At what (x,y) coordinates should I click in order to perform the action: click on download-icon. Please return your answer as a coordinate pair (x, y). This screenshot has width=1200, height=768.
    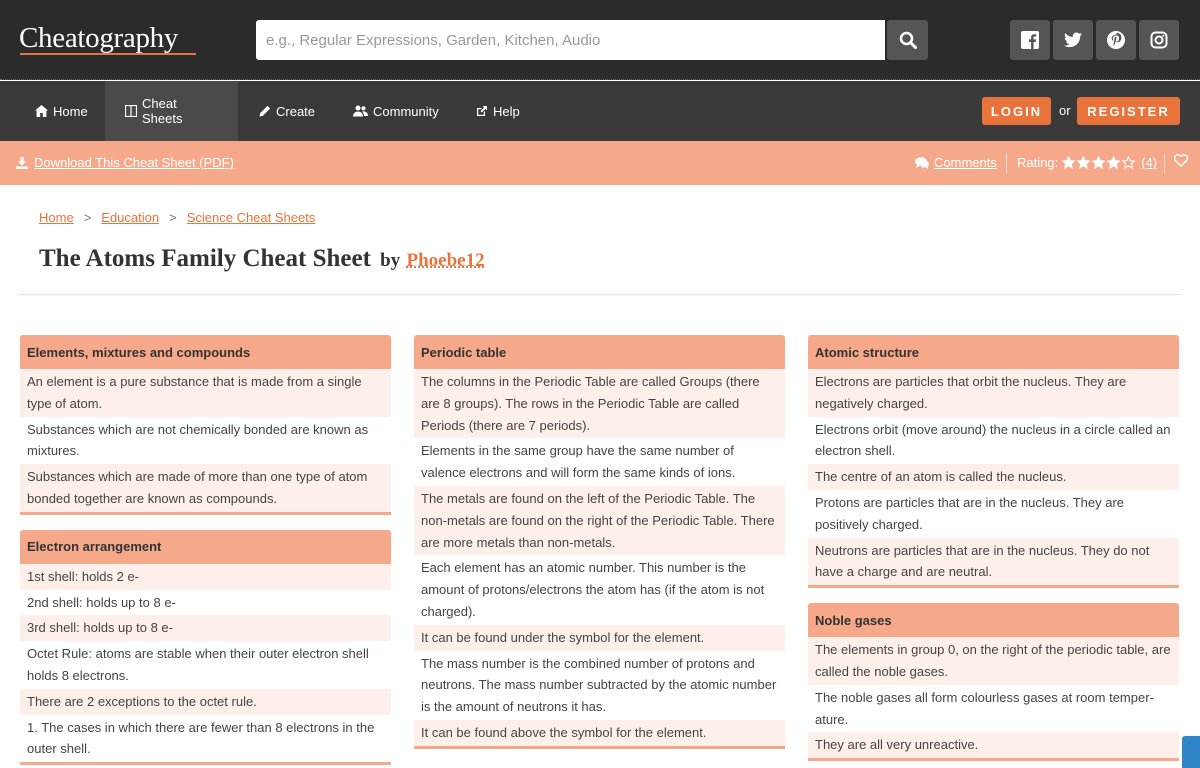
    Looking at the image, I should click on (22, 163).